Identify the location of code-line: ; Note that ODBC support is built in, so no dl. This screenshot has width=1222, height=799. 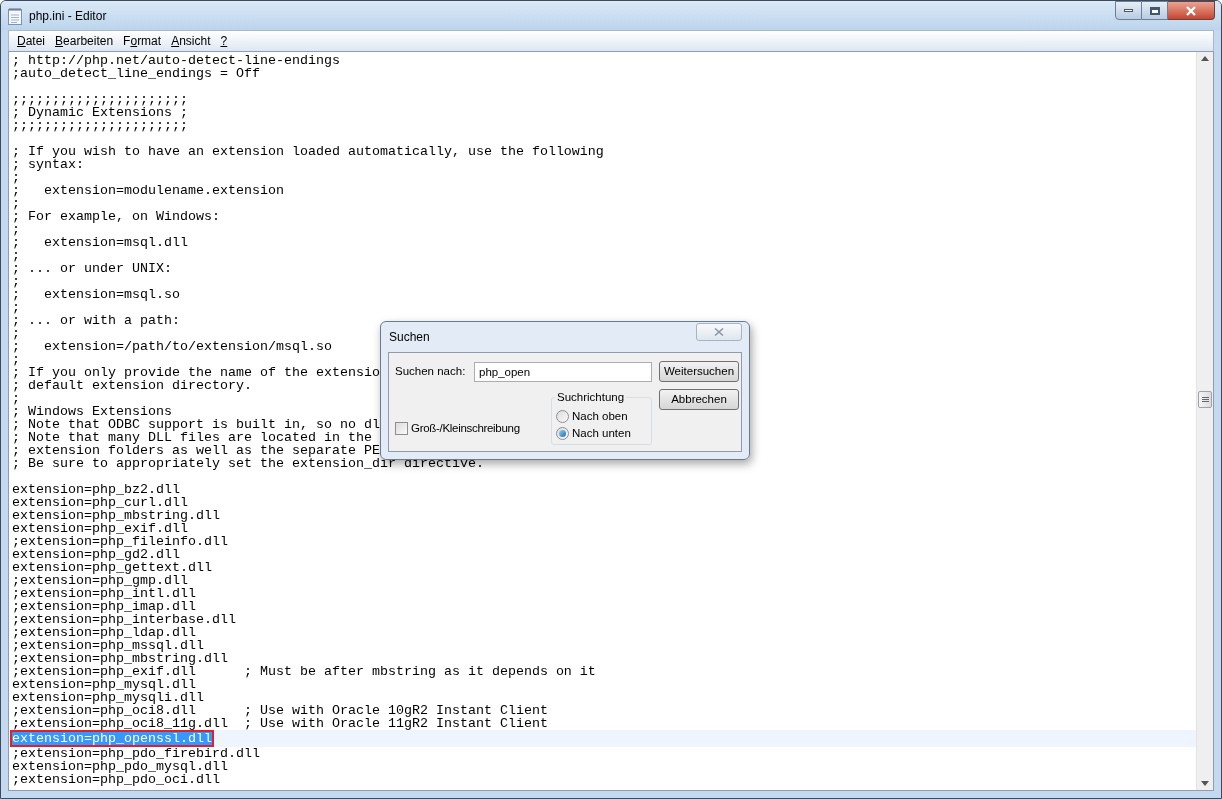
(196, 424).